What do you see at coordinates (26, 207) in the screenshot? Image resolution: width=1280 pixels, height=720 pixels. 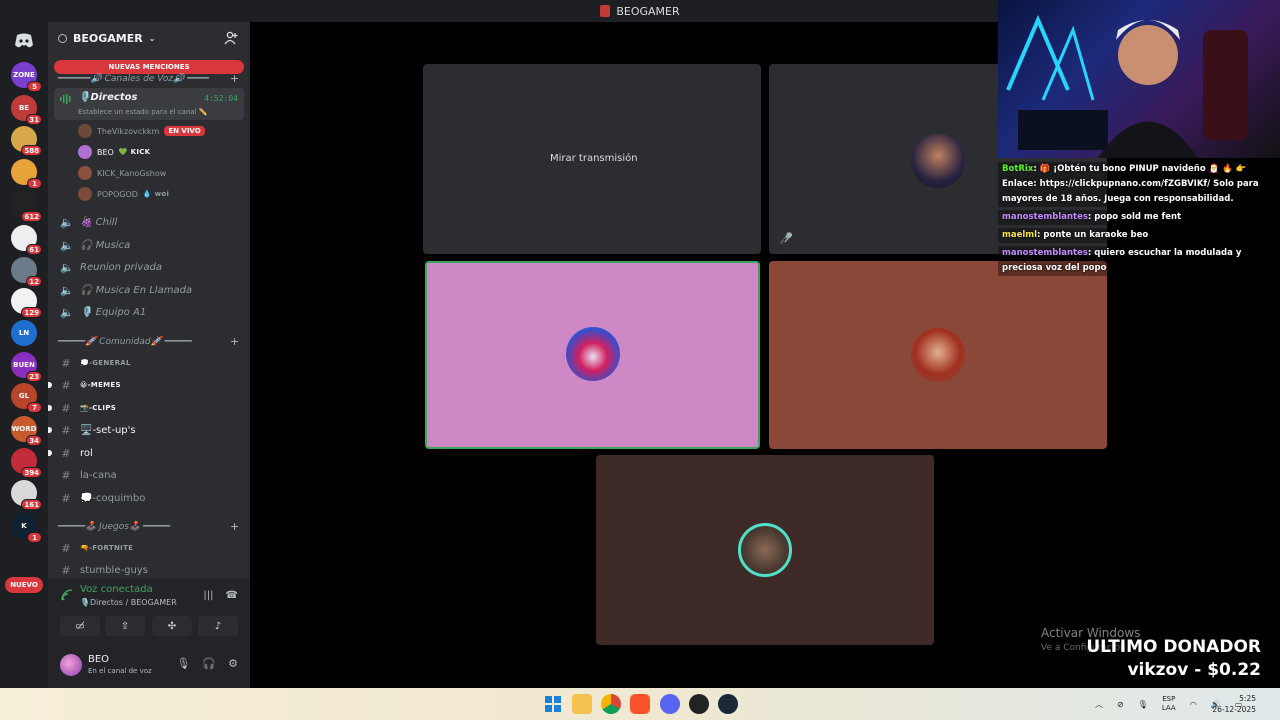 I see `server-icon: 612` at bounding box center [26, 207].